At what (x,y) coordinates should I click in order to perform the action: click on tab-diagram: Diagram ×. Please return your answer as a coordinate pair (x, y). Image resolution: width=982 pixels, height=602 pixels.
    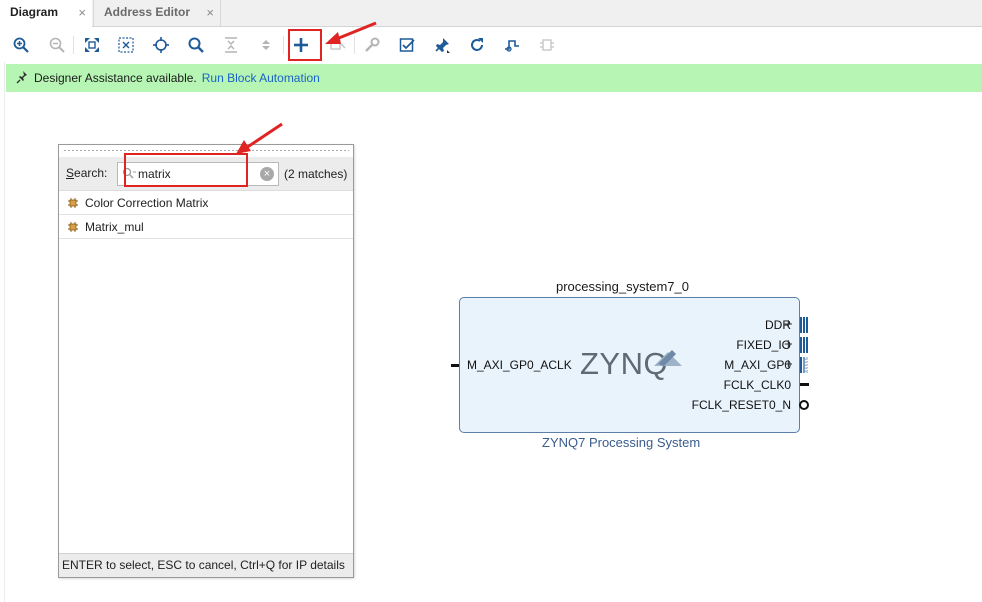
    Looking at the image, I should click on (46, 13).